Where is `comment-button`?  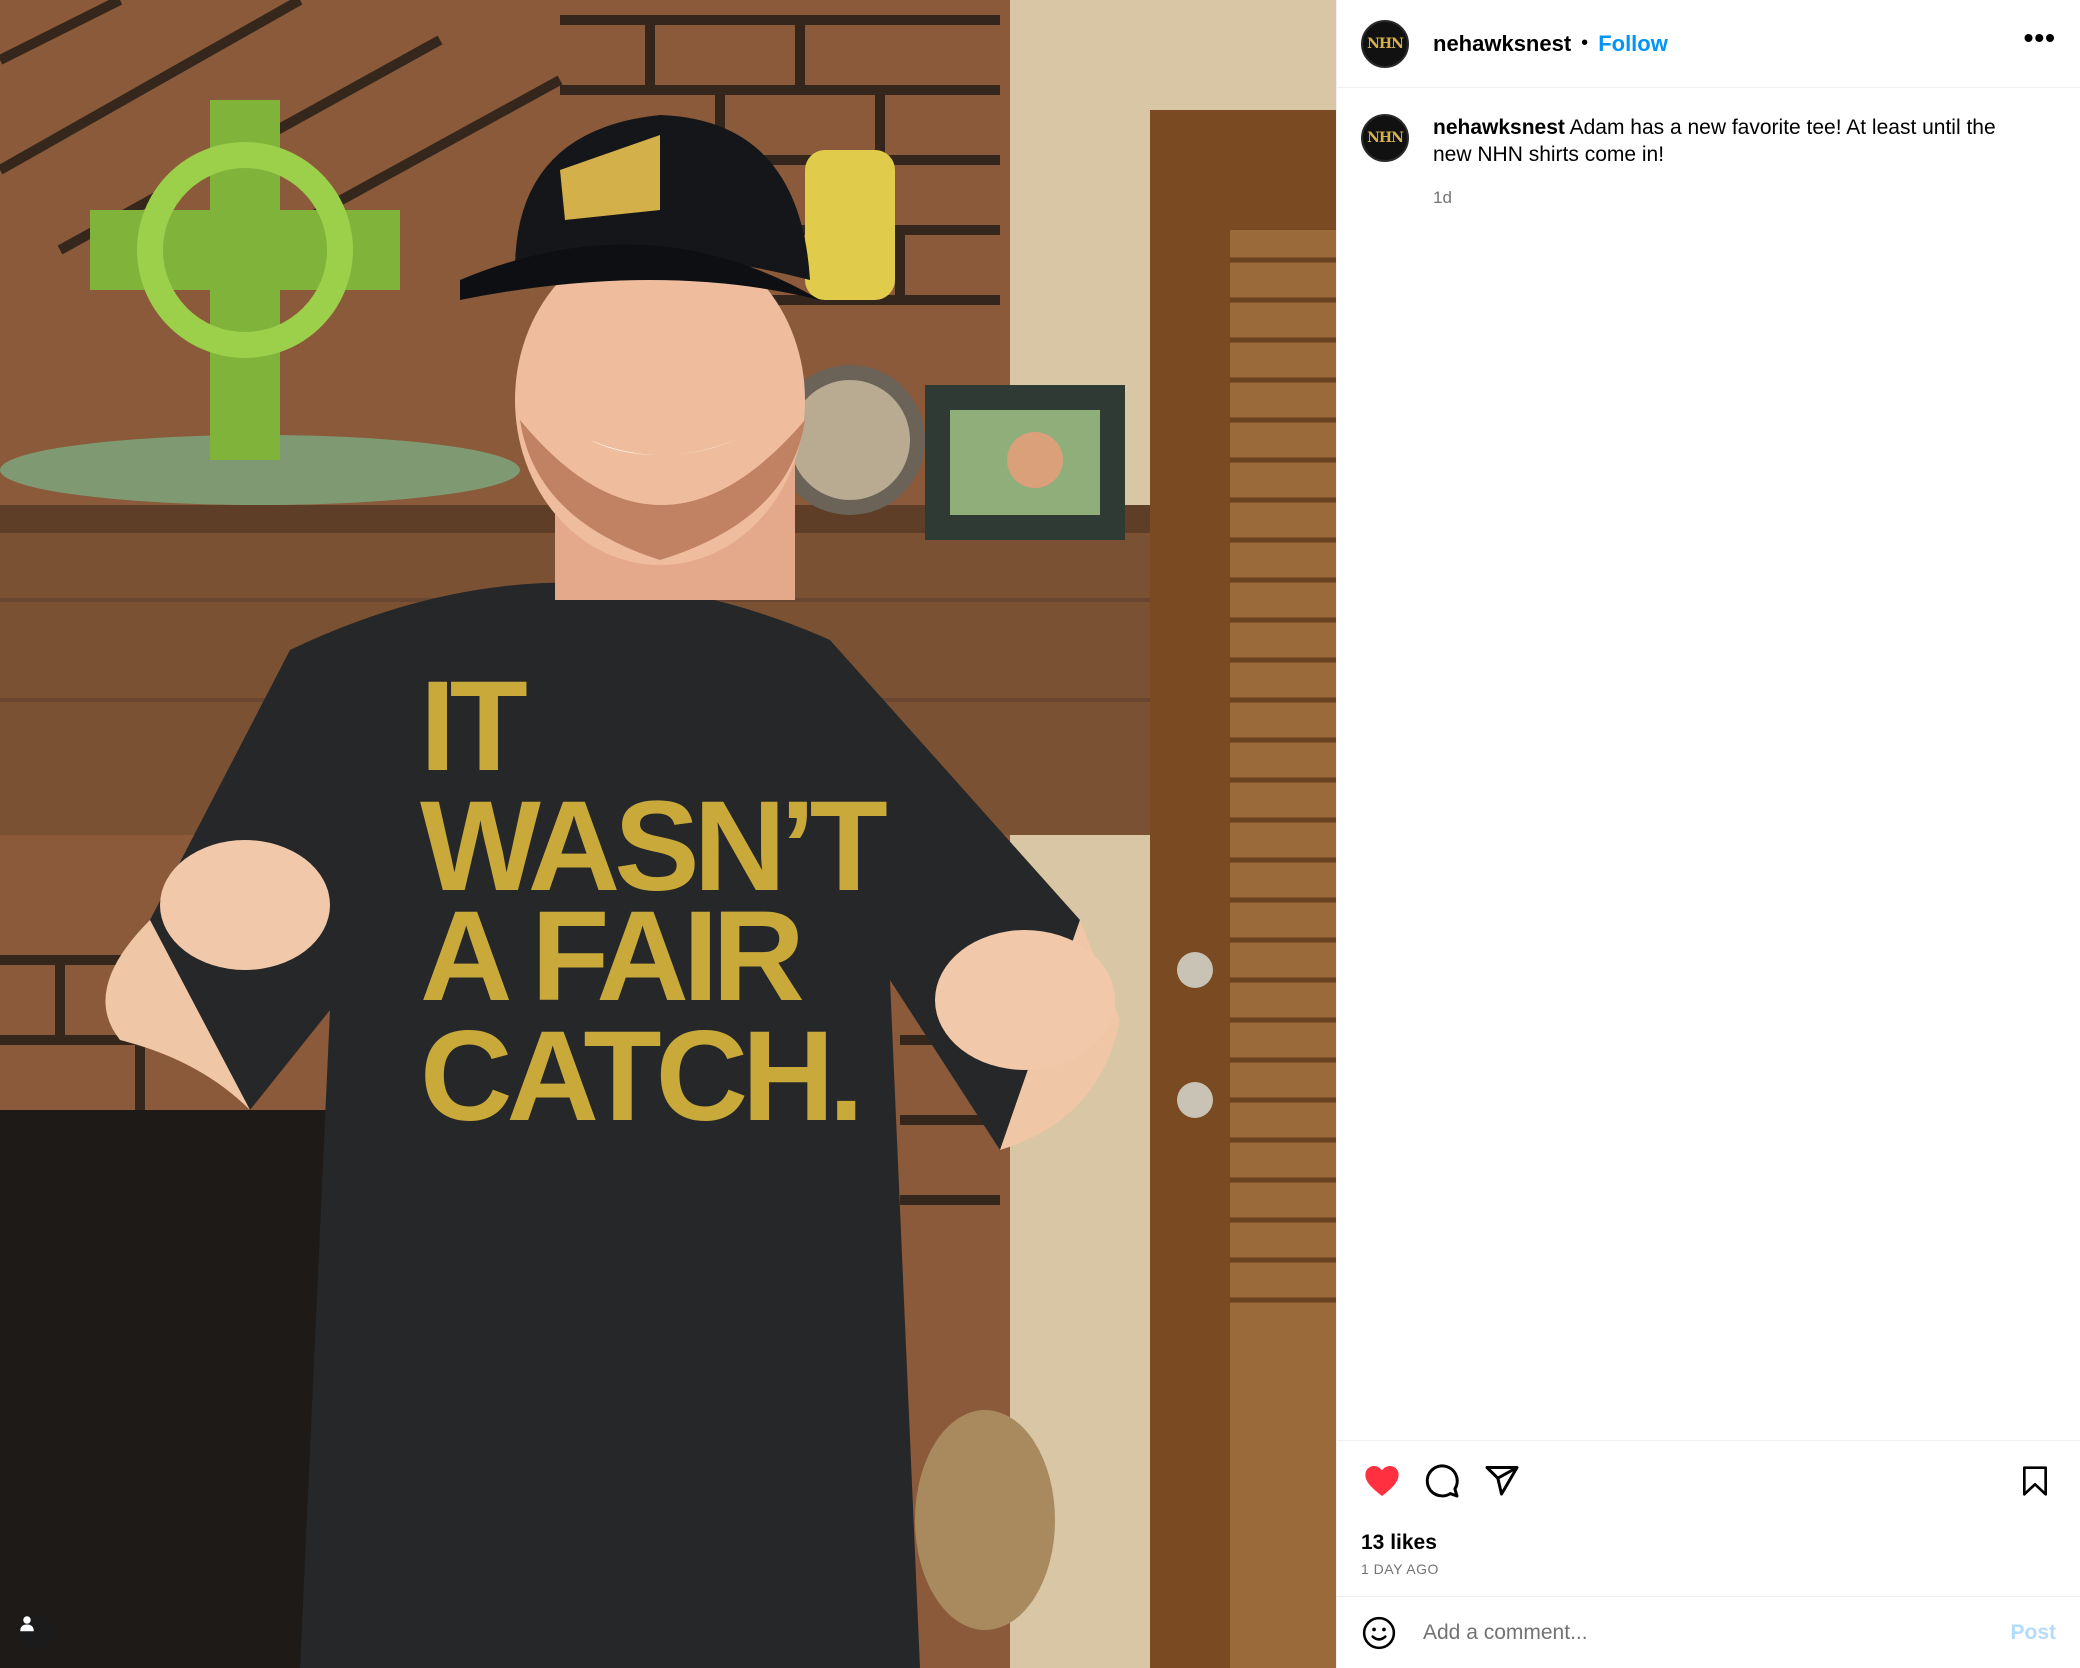 comment-button is located at coordinates (1442, 1481).